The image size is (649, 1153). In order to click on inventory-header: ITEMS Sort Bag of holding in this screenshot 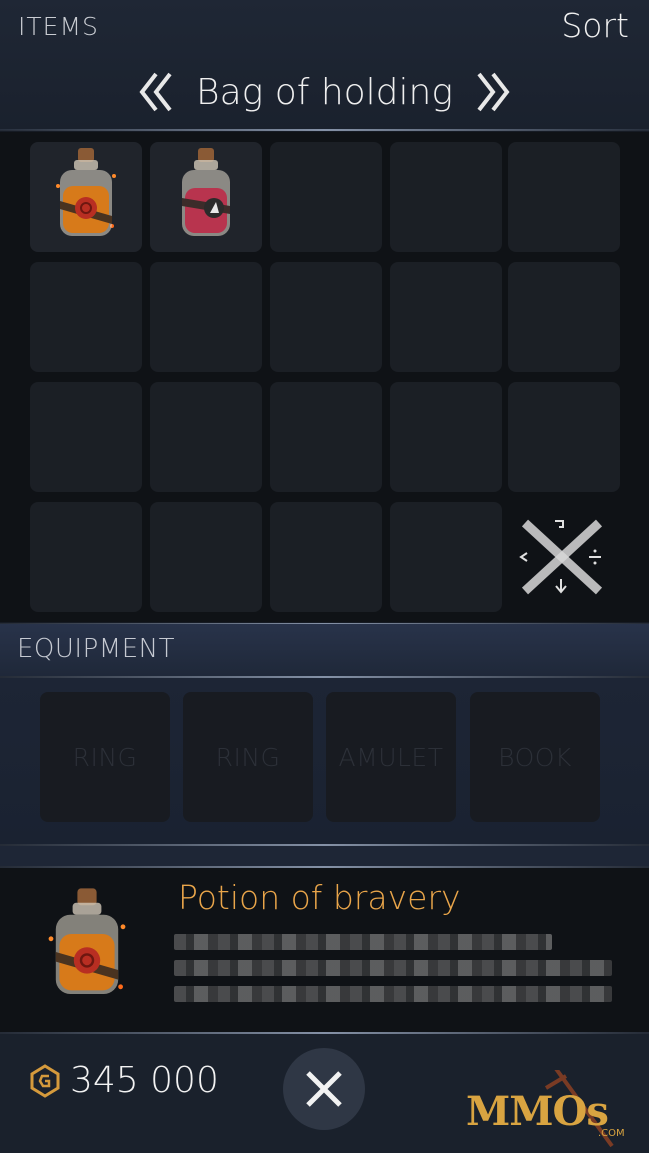, I will do `click(324, 65)`.